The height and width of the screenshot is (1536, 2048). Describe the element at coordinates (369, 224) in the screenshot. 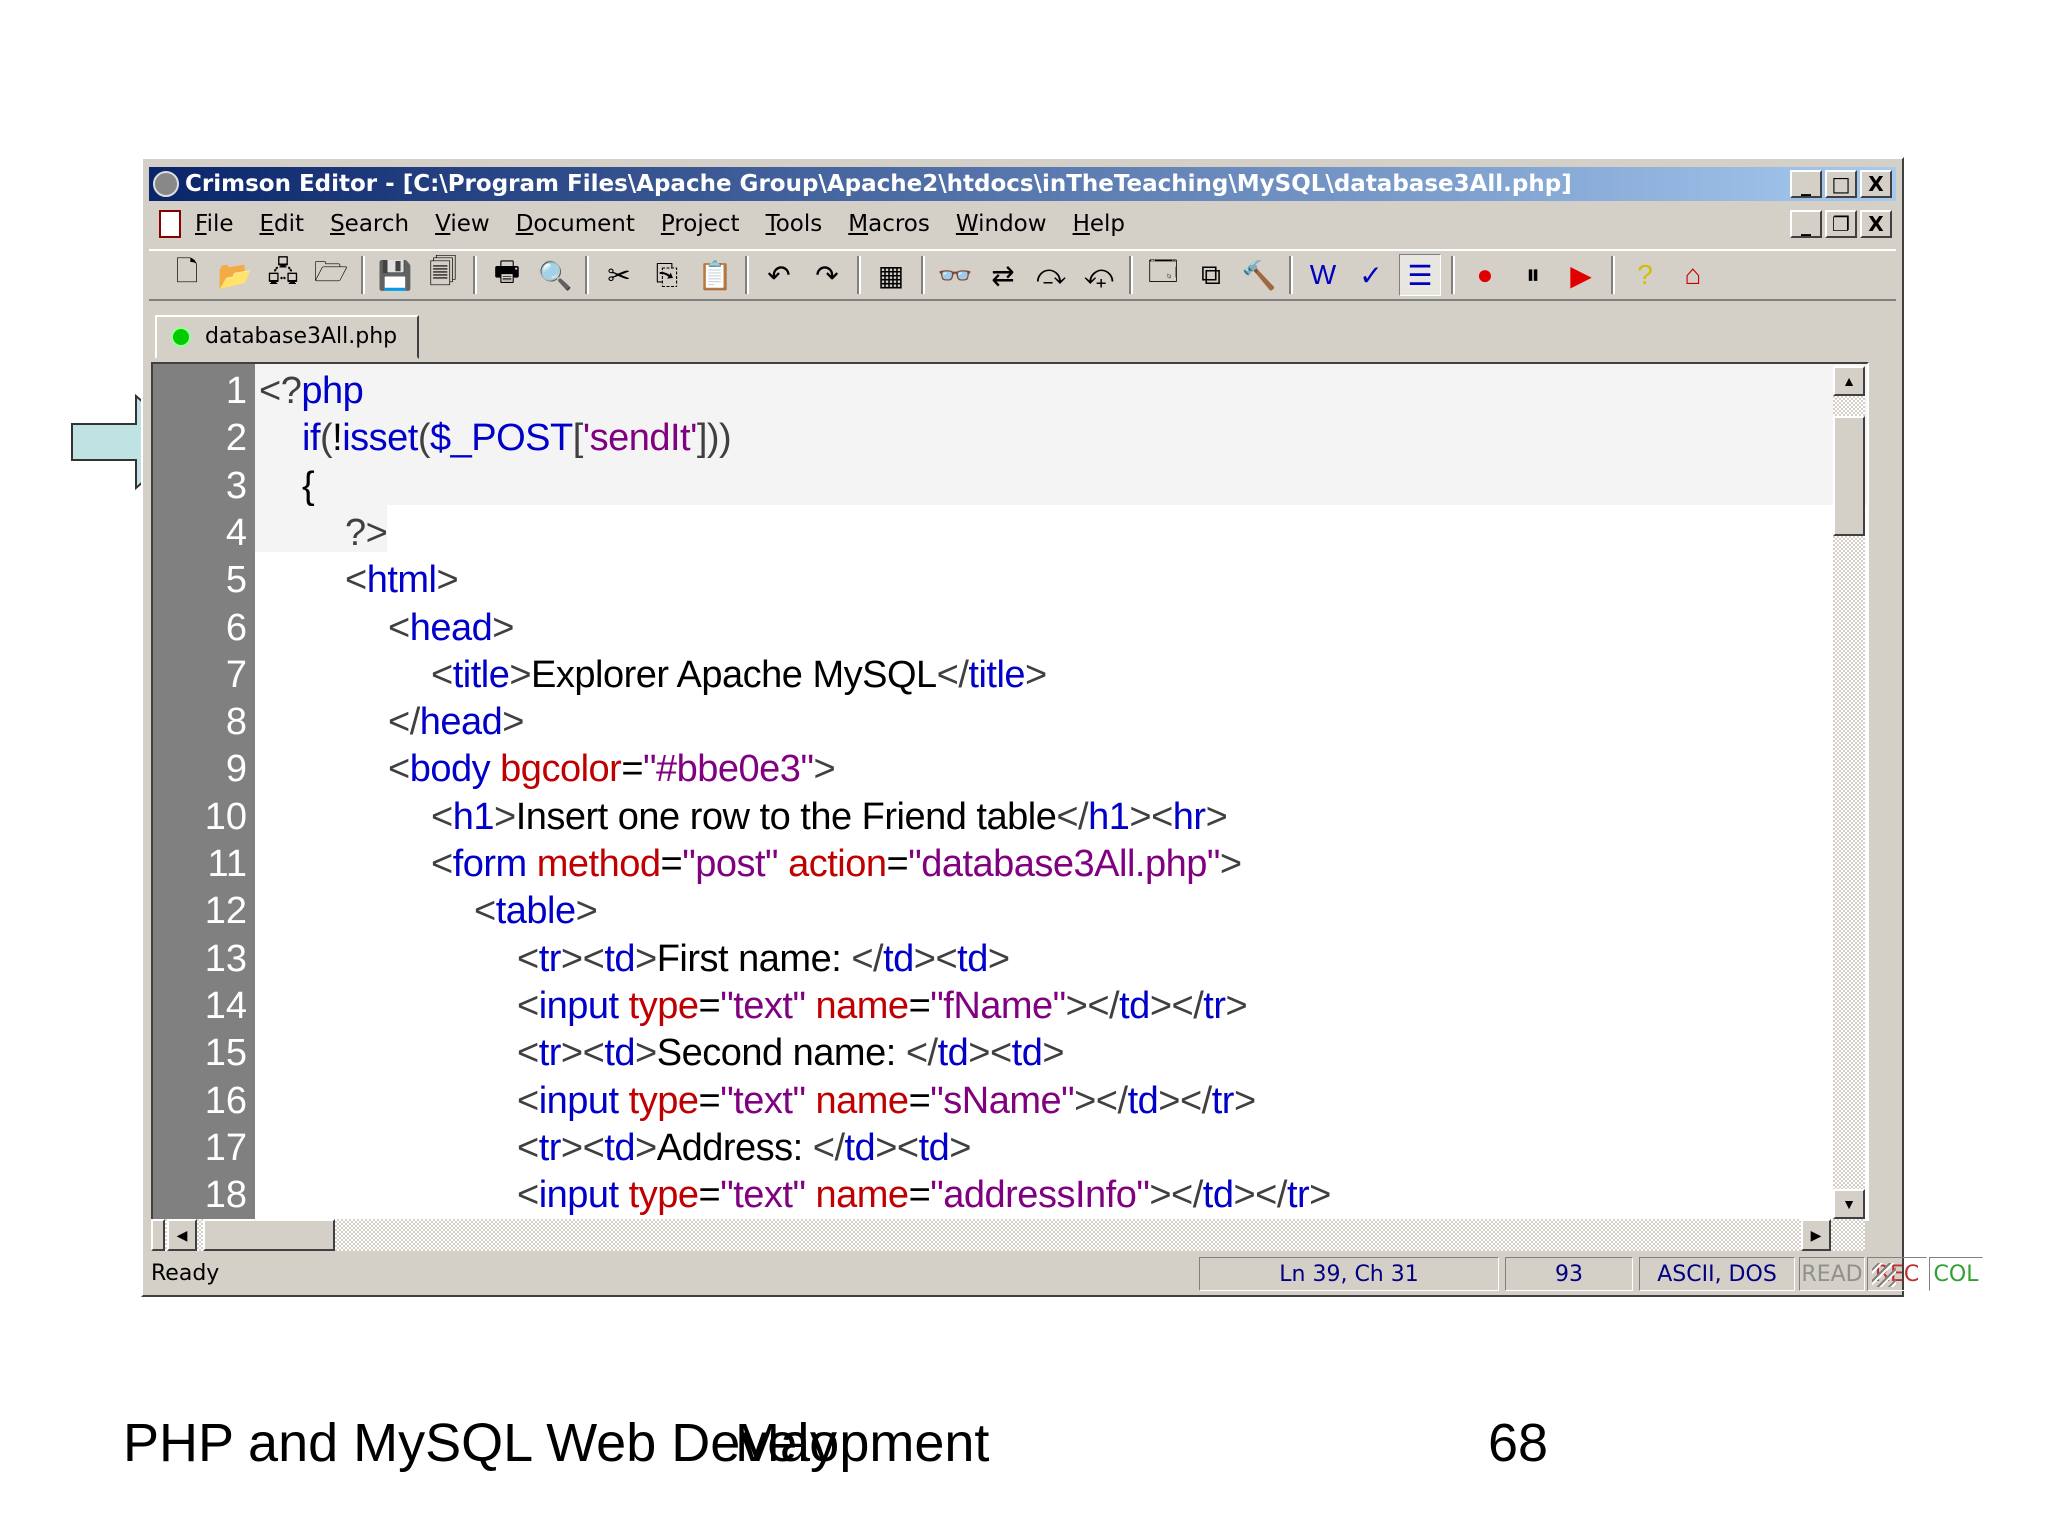

I see `menu-search: Search` at that location.